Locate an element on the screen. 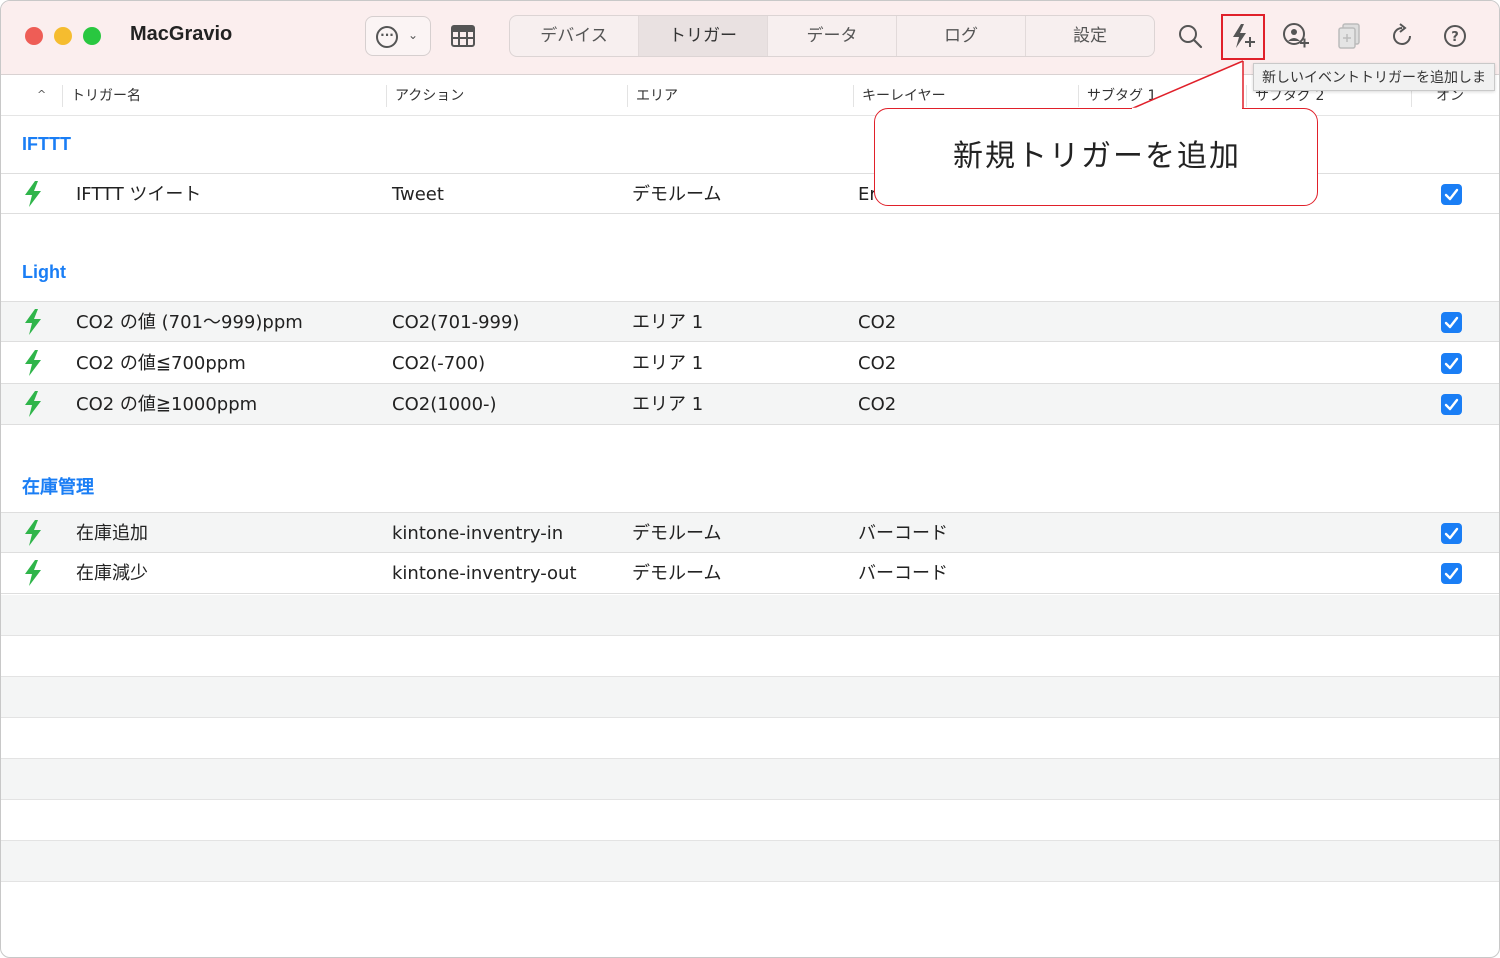 This screenshot has height=958, width=1500. trigger-name: 在庫追加 is located at coordinates (112, 533).